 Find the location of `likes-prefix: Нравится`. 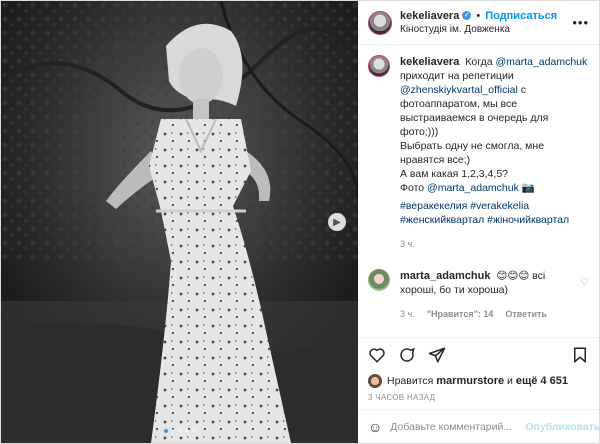

likes-prefix: Нравится is located at coordinates (410, 381).